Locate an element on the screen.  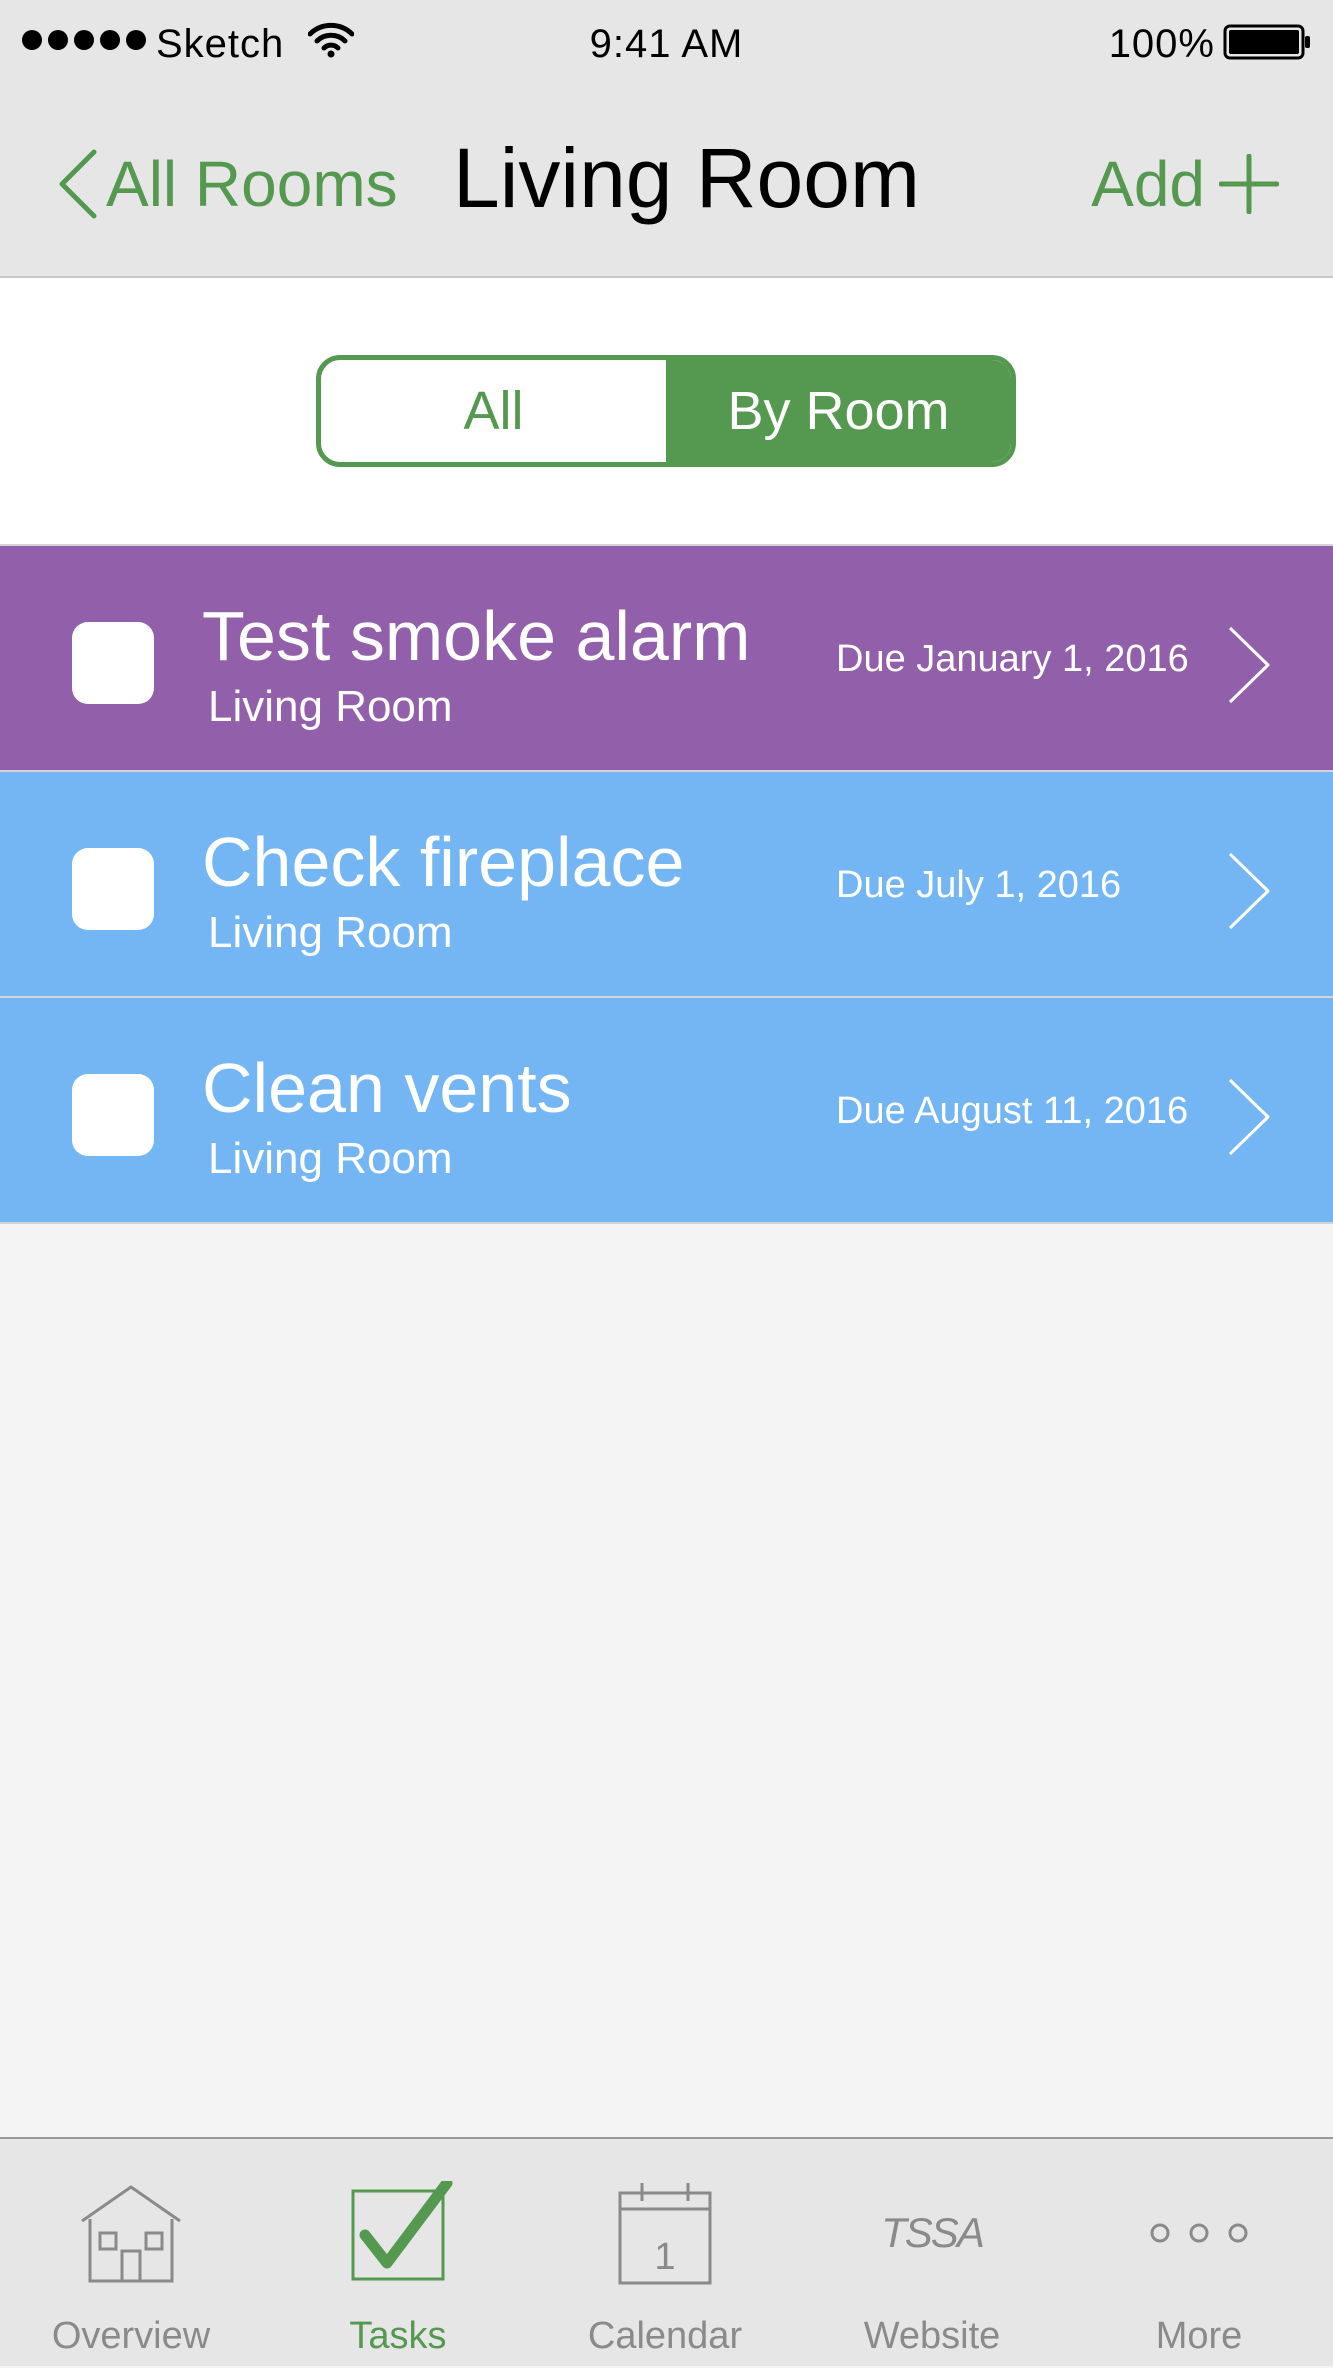
task-title: Clean vents is located at coordinates (387, 1088).